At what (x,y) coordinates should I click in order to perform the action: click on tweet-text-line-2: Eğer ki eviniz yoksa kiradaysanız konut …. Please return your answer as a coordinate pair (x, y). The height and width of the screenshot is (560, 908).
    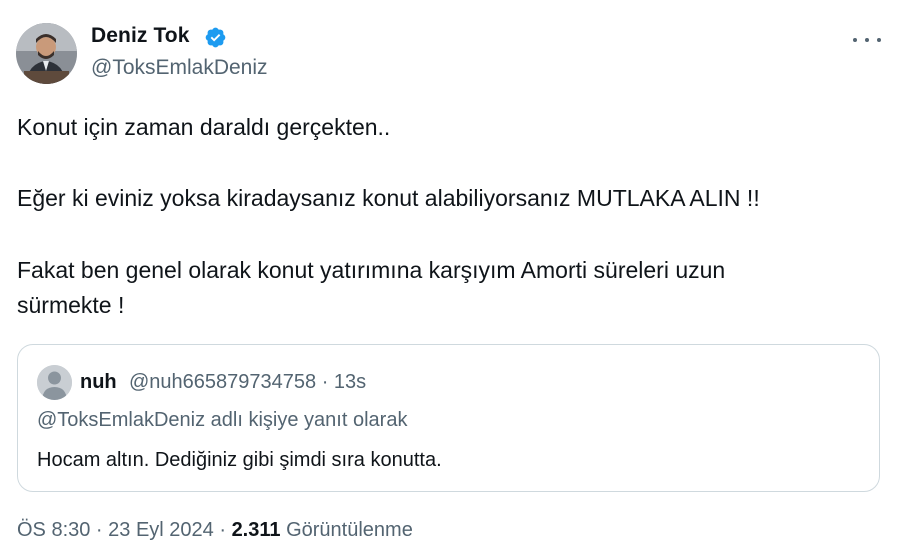
    Looking at the image, I should click on (388, 198).